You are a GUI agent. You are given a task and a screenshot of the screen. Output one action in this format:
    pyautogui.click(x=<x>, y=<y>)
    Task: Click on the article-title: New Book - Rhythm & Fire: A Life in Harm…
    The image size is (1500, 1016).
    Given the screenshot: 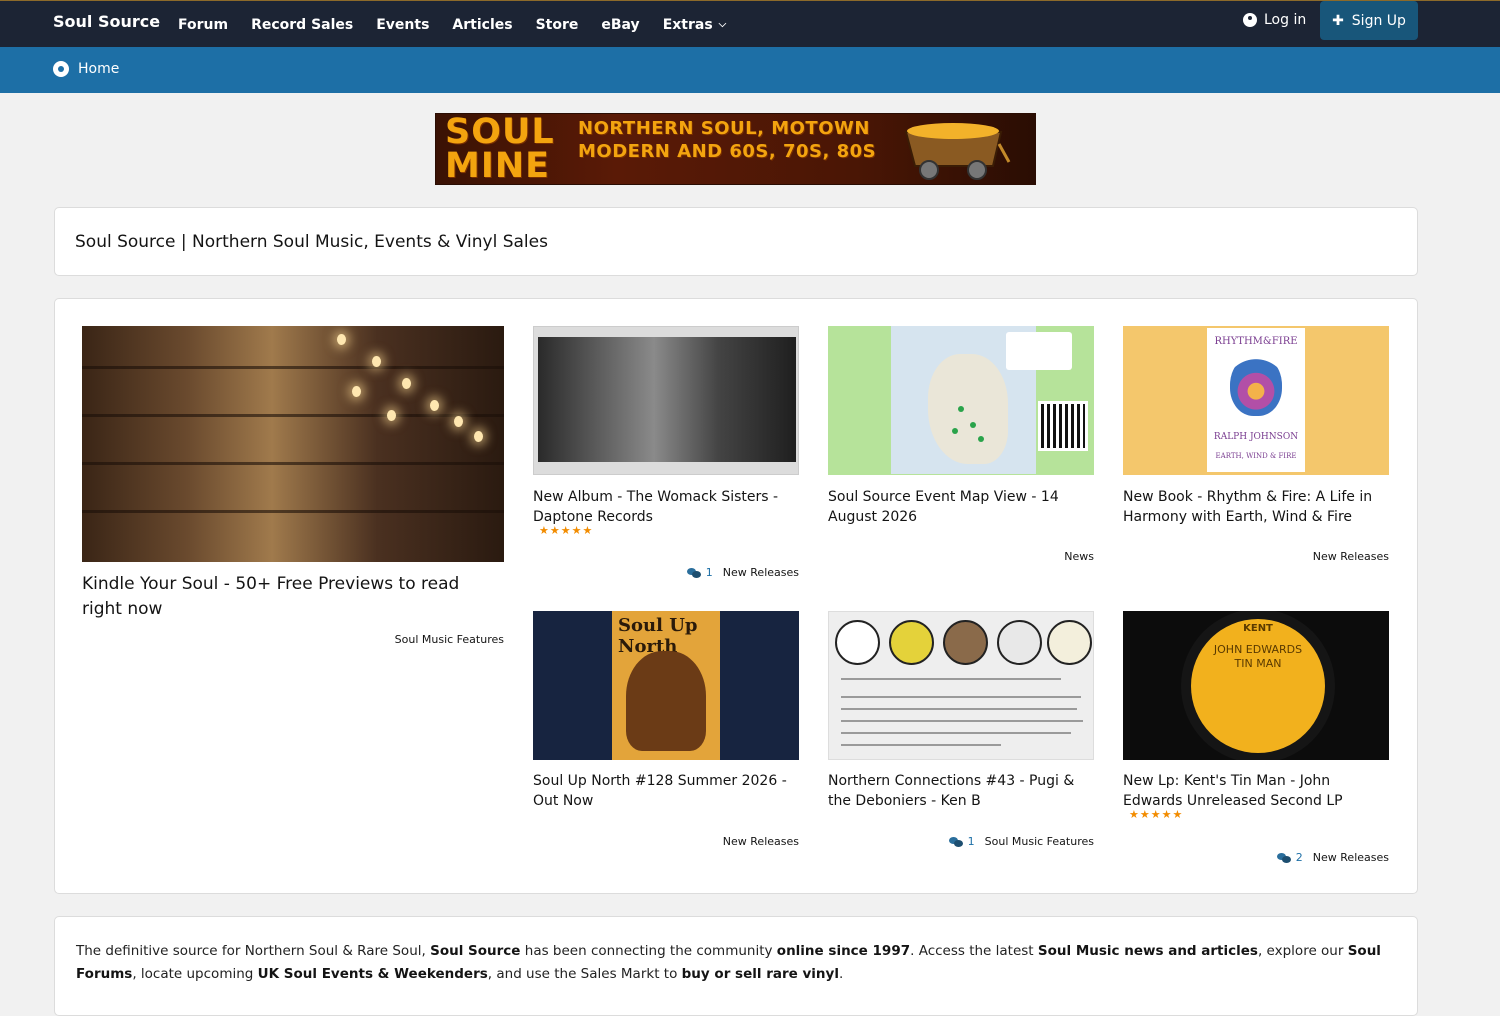 What is the action you would take?
    pyautogui.click(x=1256, y=507)
    